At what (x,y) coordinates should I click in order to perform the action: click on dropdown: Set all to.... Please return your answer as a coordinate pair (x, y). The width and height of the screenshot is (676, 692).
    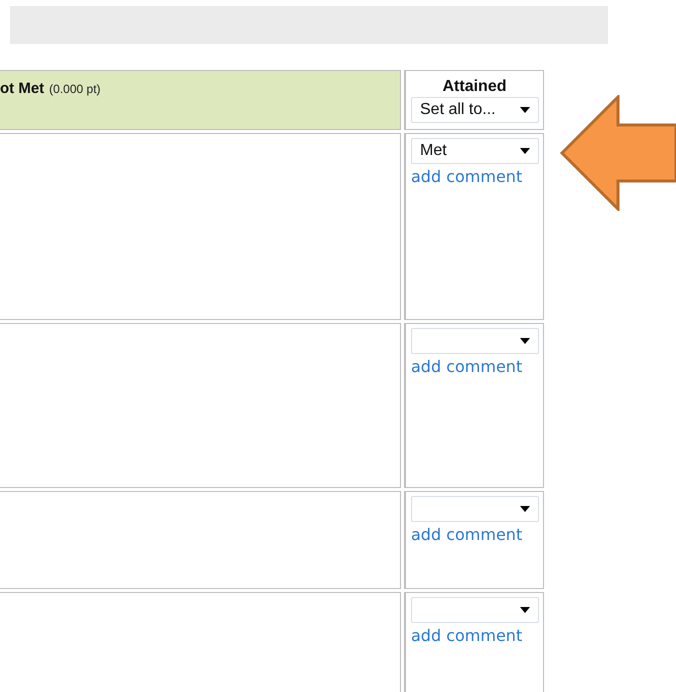
    Looking at the image, I should click on (475, 110).